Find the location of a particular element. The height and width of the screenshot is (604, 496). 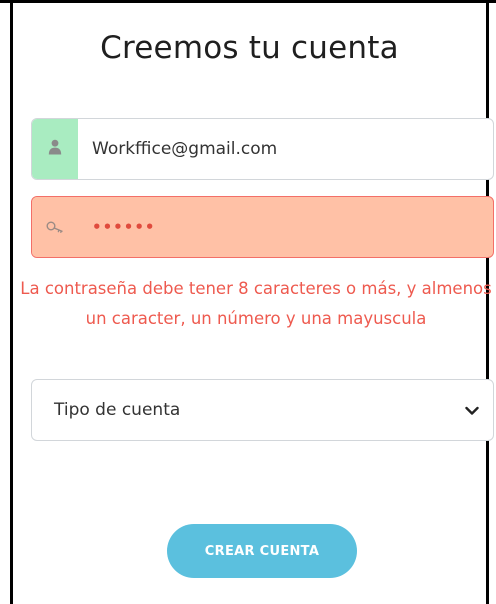

email-field is located at coordinates (262, 149).